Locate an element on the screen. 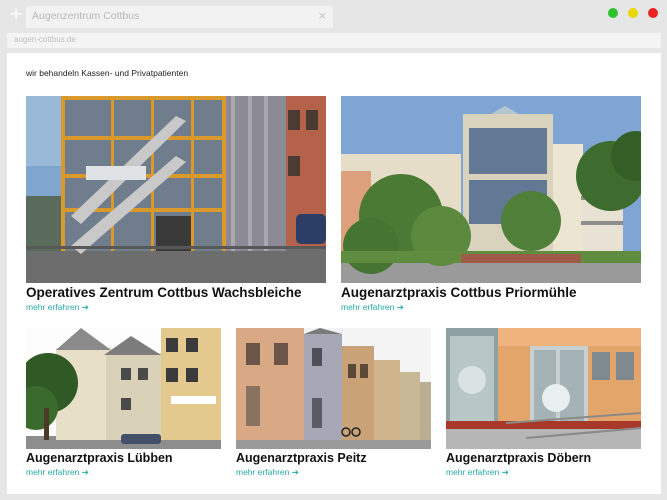 This screenshot has width=667, height=500. browser-tab: Augenzentrum Cottbus × is located at coordinates (179, 17).